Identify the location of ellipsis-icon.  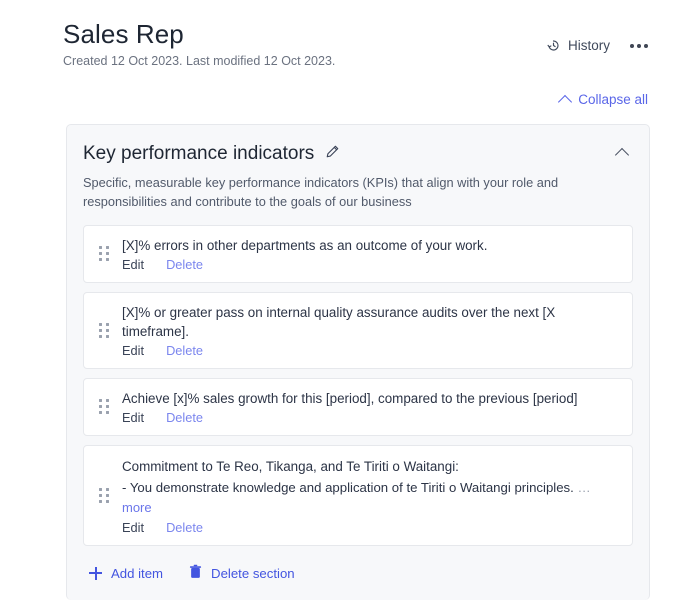
(639, 46).